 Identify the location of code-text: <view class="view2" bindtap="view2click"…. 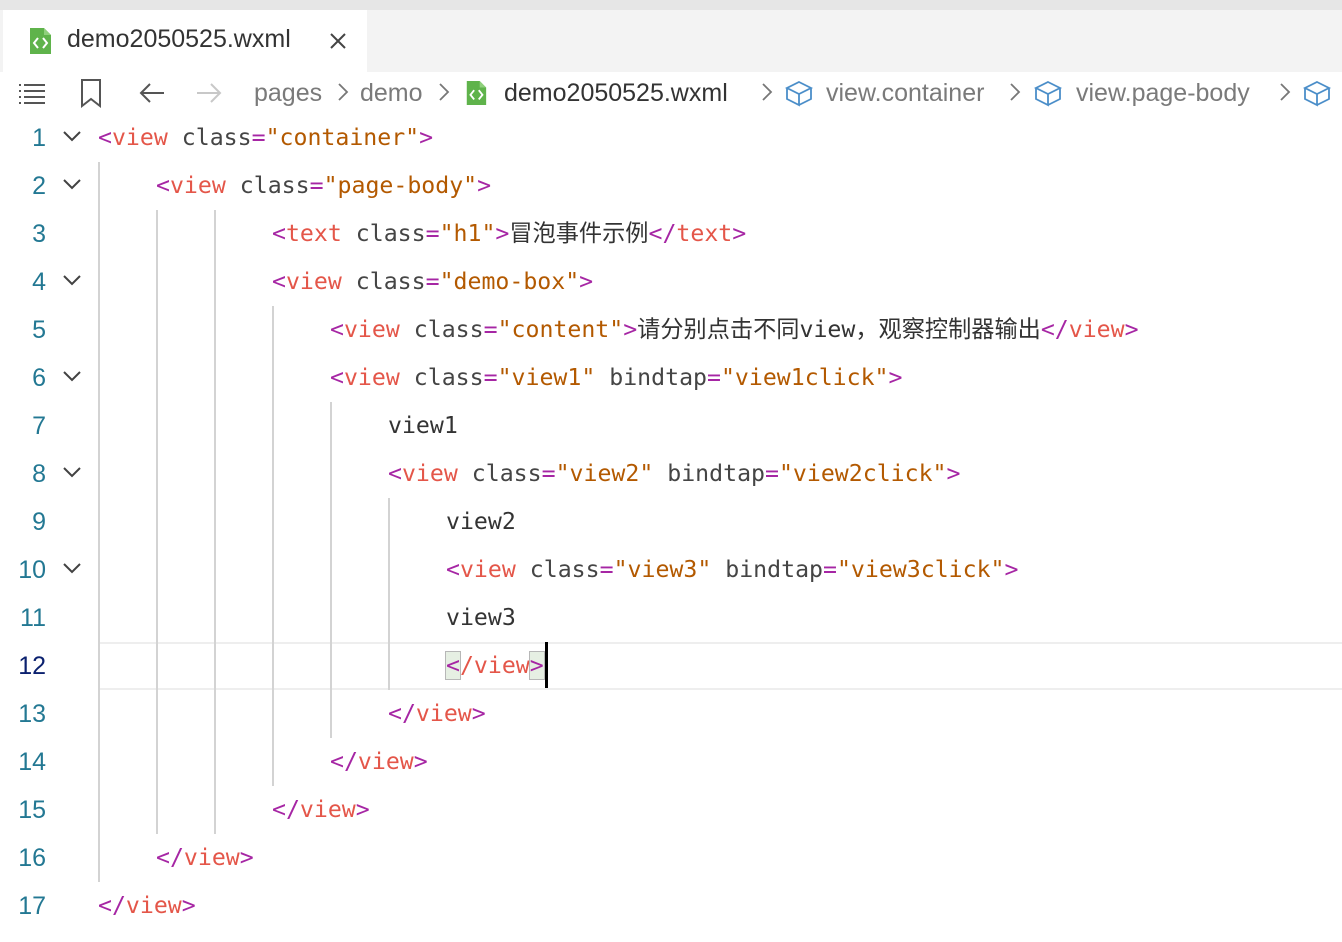
(674, 474).